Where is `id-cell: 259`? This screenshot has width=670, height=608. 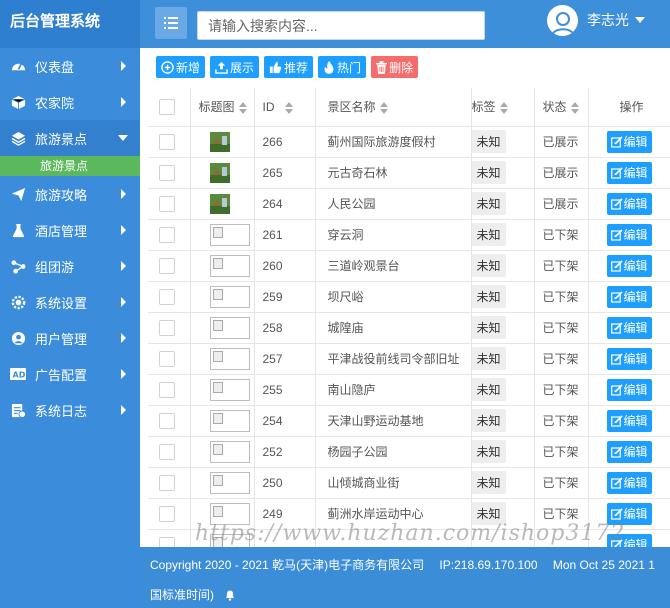 id-cell: 259 is located at coordinates (285, 297).